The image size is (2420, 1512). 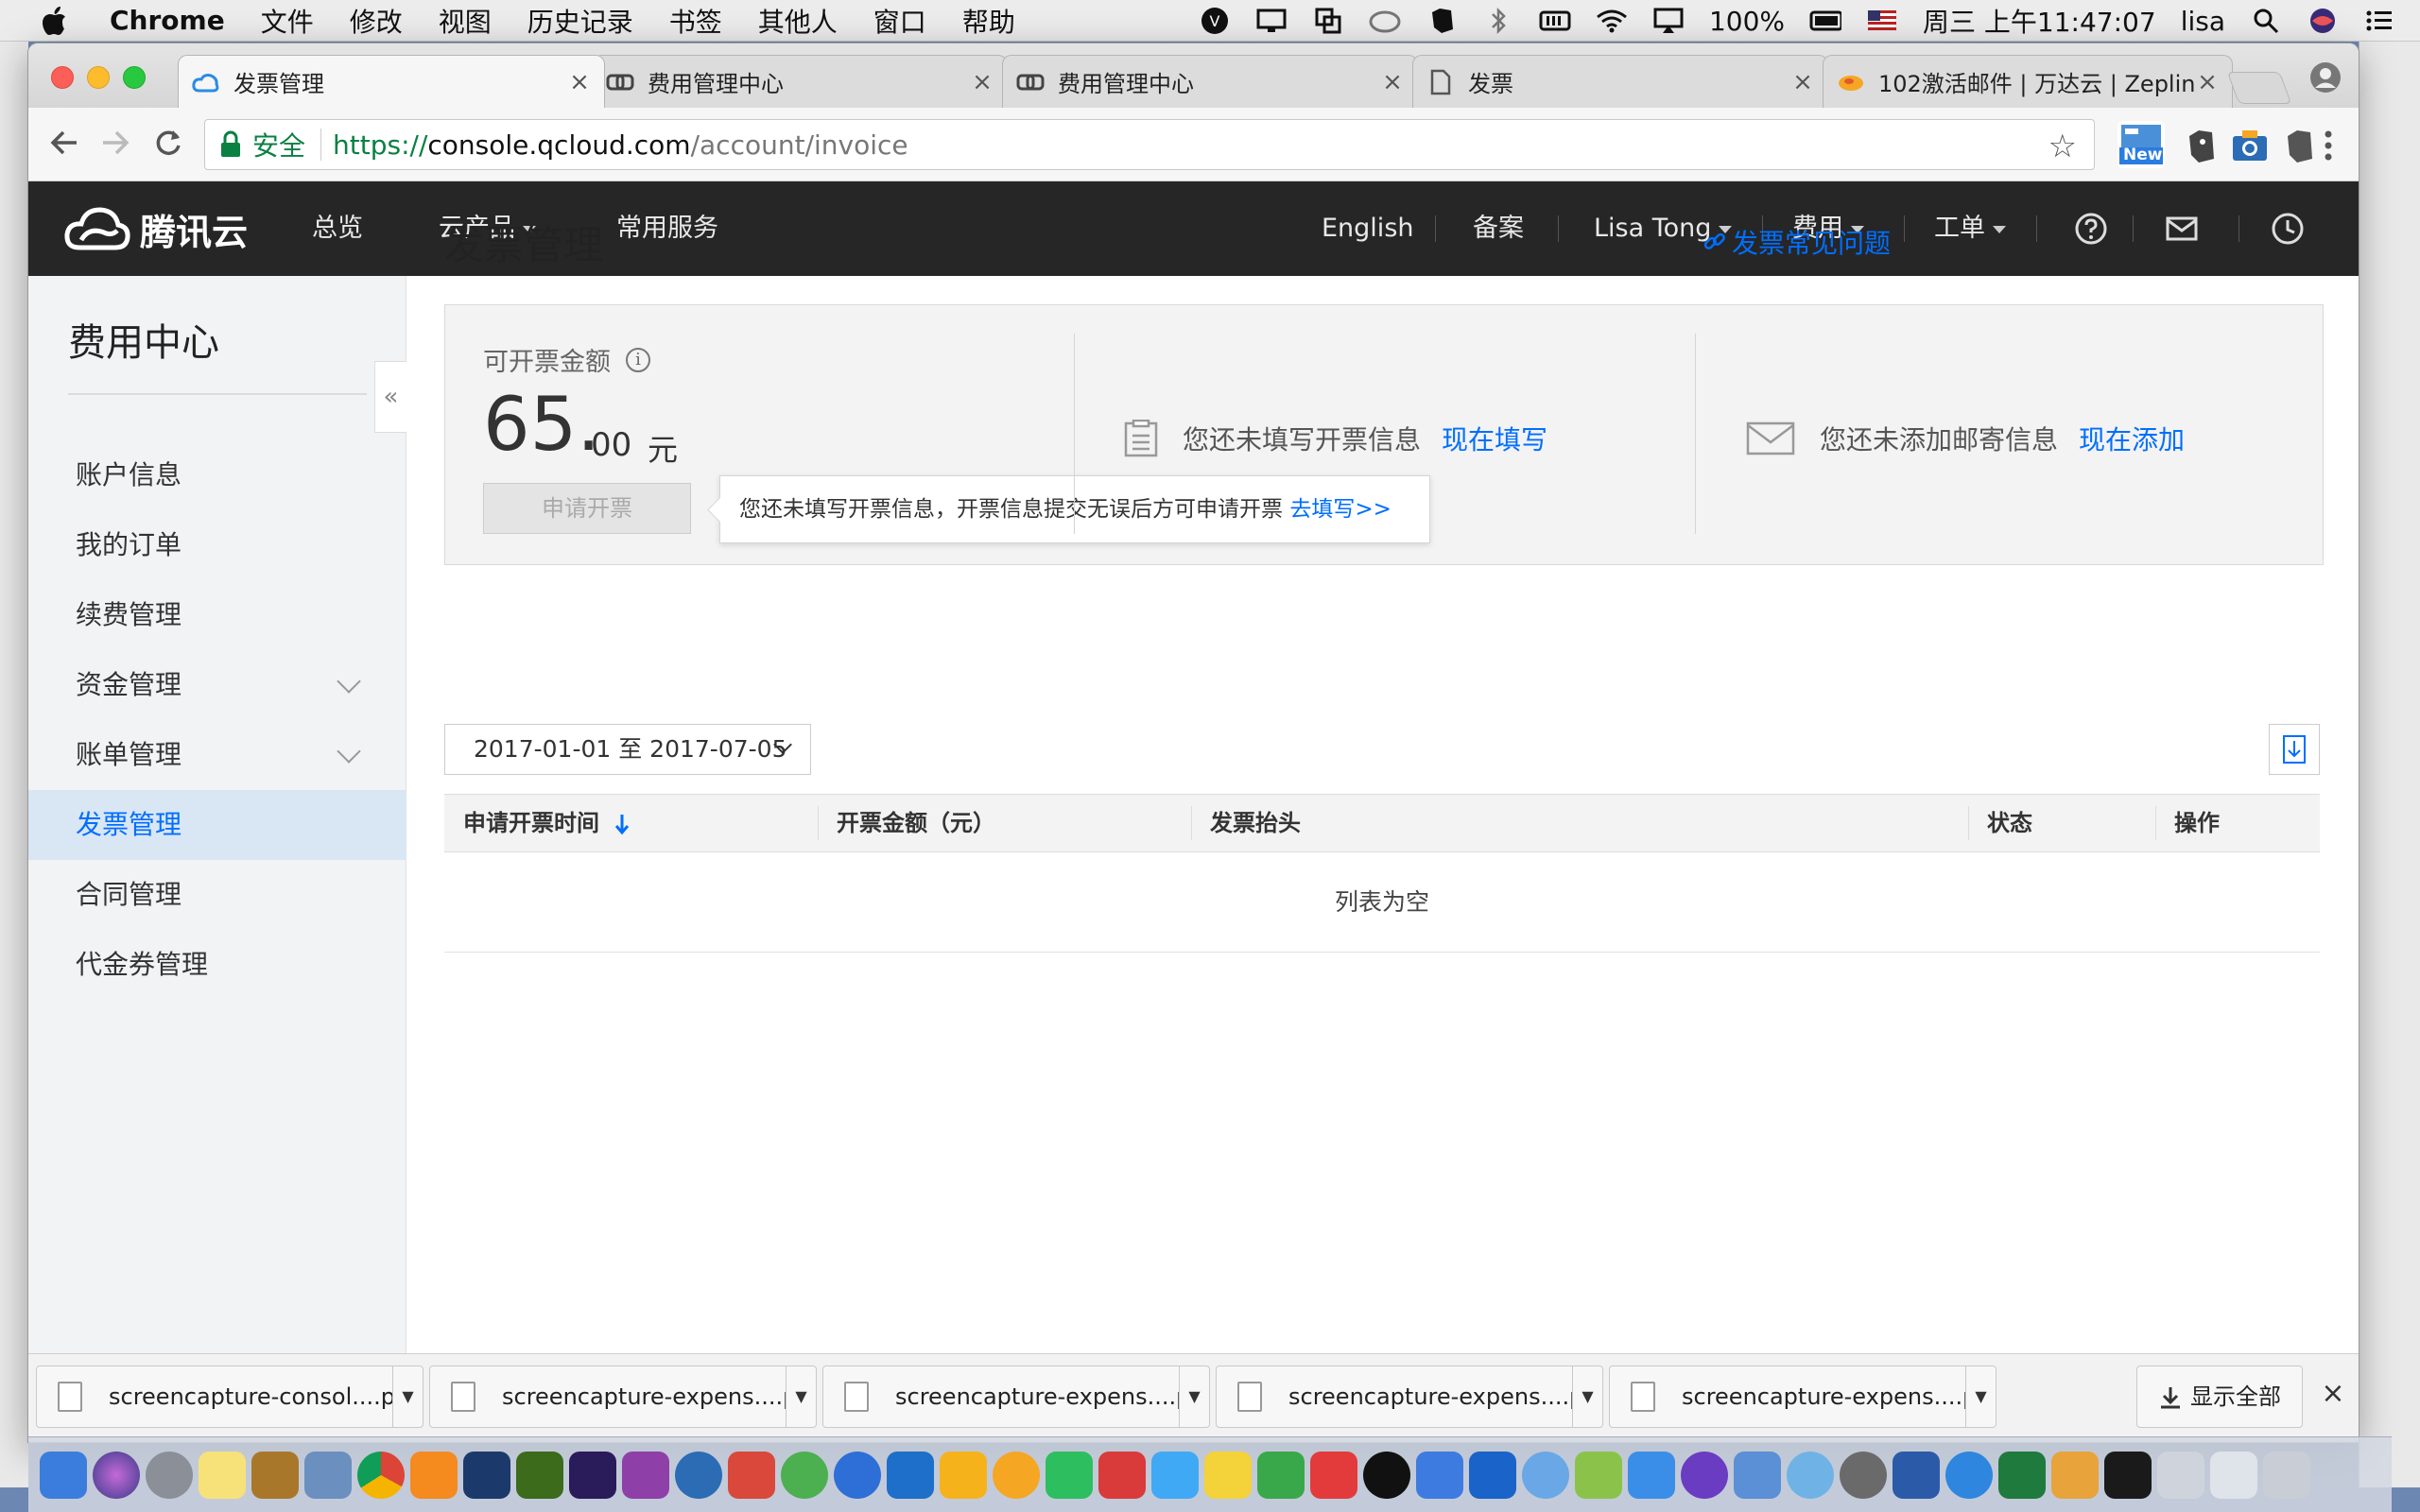 What do you see at coordinates (1864, 1475) in the screenshot?
I see `system-preferences-icon` at bounding box center [1864, 1475].